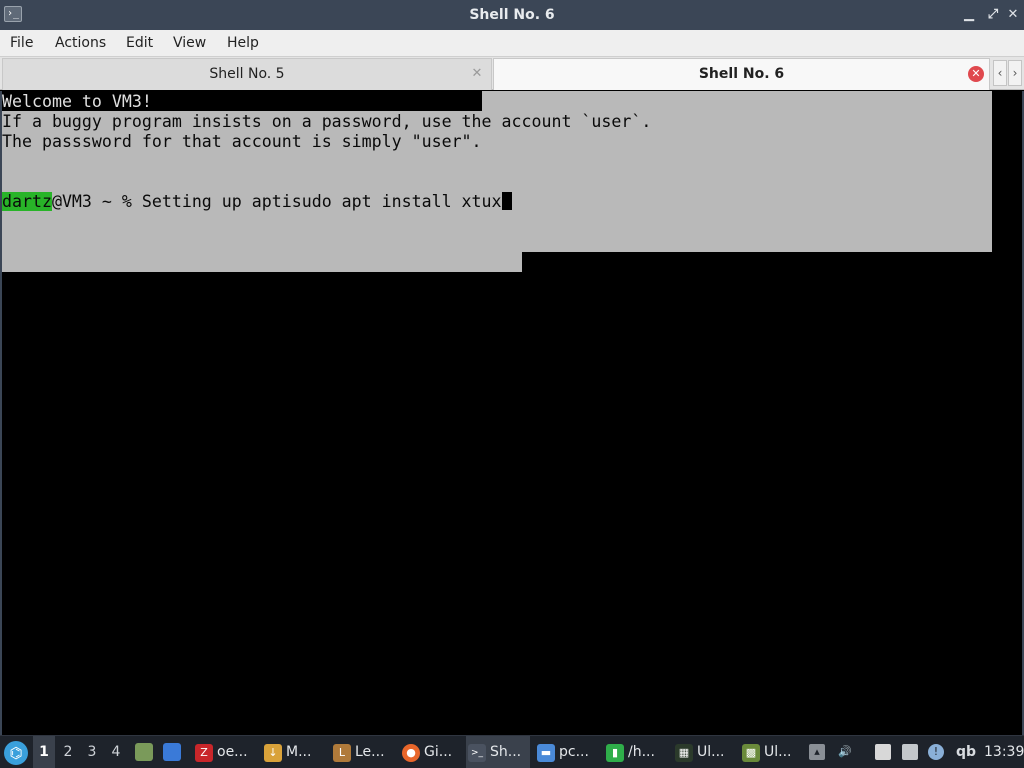 The image size is (1024, 768). Describe the element at coordinates (172, 752) in the screenshot. I see `show-desktop-icon` at that location.